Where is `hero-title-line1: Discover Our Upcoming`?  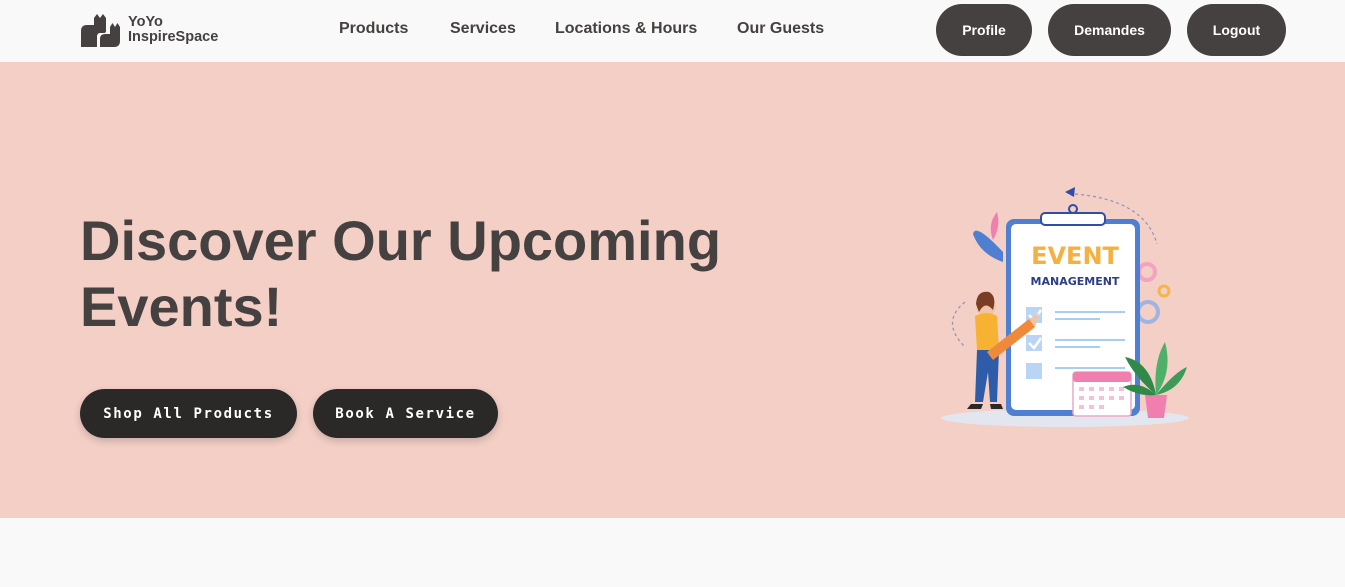
hero-title-line1: Discover Our Upcoming is located at coordinates (401, 240).